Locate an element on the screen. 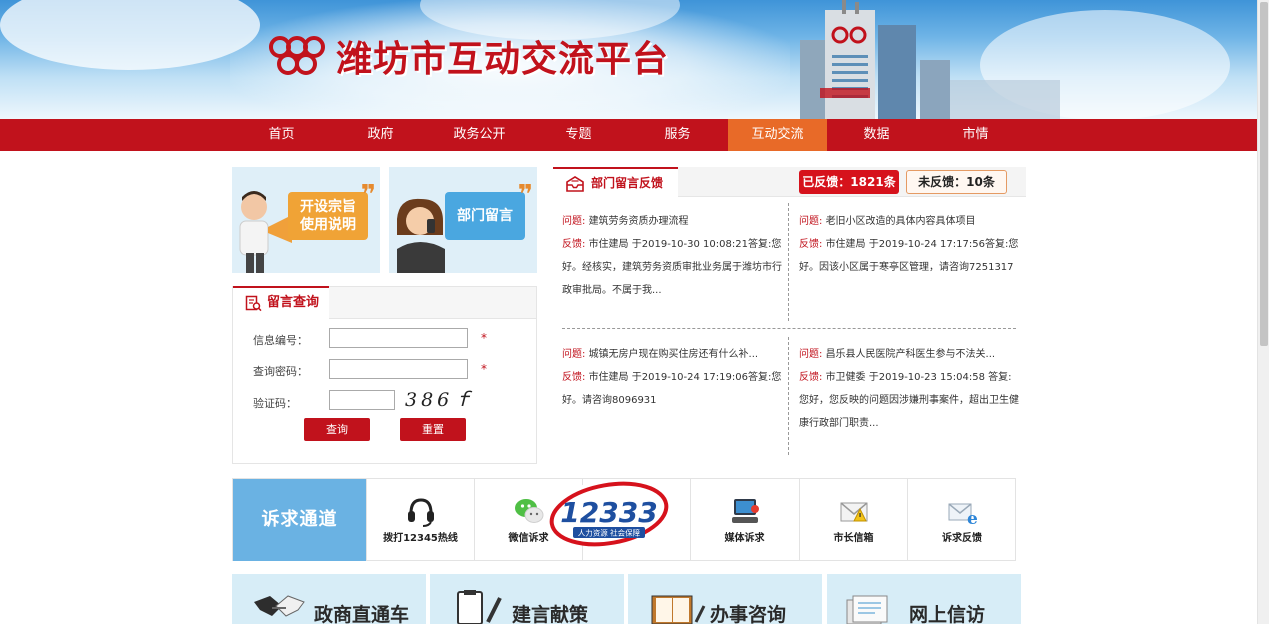 Image resolution: width=1269 pixels, height=624 pixels. nav-item-open-affairs: 政务公开 is located at coordinates (479, 135).